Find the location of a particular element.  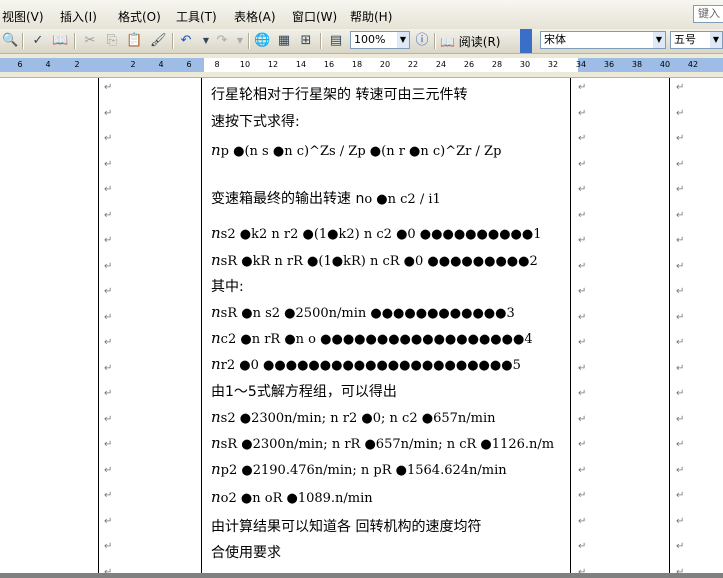

font-select: 宋体 ▼ is located at coordinates (603, 40).